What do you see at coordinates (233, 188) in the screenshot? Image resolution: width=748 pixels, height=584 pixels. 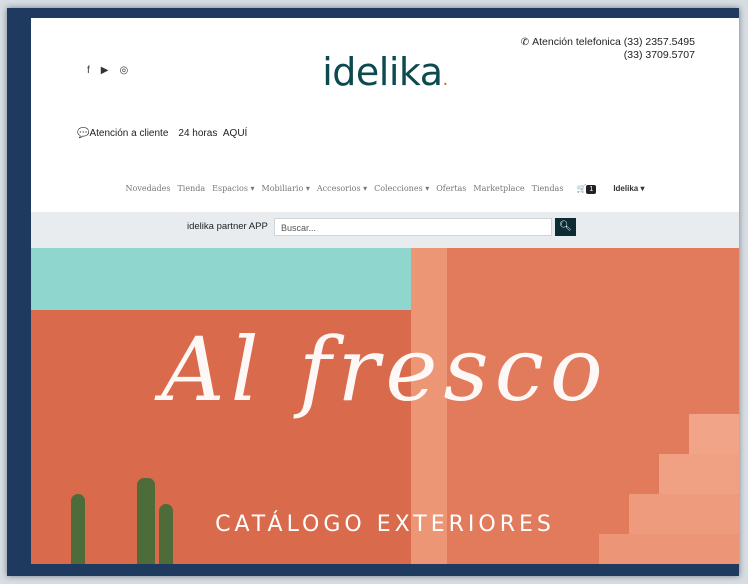 I see `nav-item-espacios: Espacios ▾` at bounding box center [233, 188].